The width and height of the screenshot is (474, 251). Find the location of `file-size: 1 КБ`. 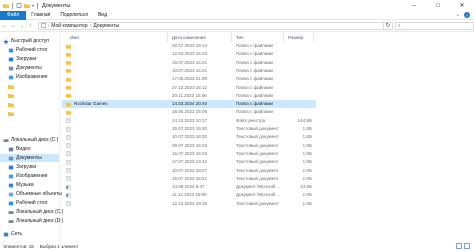

file-size: 1 КБ is located at coordinates (307, 178).